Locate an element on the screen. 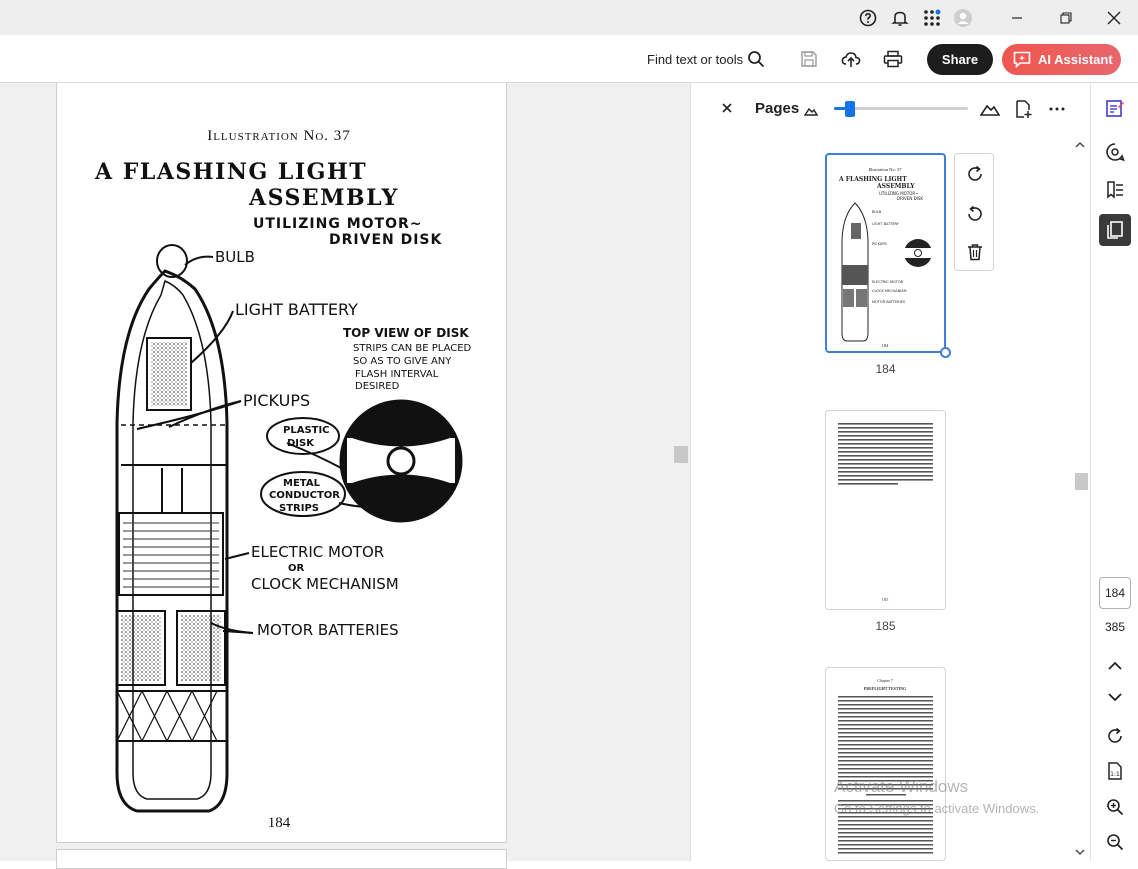 This screenshot has width=1138, height=869. total-pages-label: 385 is located at coordinates (1115, 627).